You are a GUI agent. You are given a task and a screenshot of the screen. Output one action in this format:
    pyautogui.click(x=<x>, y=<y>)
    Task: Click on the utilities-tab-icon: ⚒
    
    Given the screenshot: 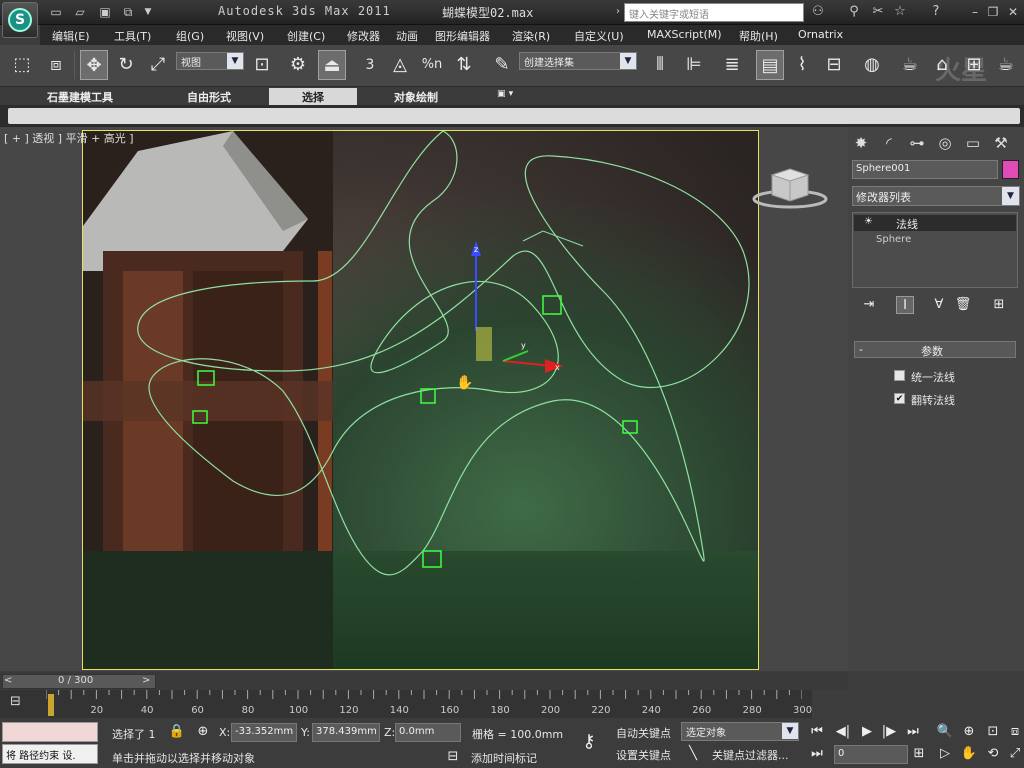 What is the action you would take?
    pyautogui.click(x=1001, y=143)
    